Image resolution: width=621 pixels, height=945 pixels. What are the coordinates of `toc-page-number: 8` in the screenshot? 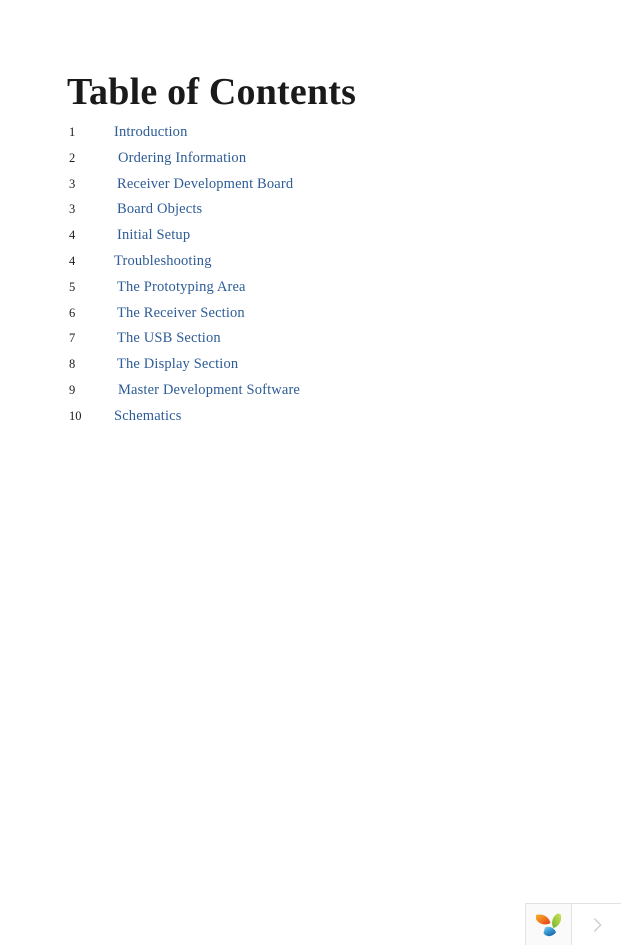 It's located at (72, 364).